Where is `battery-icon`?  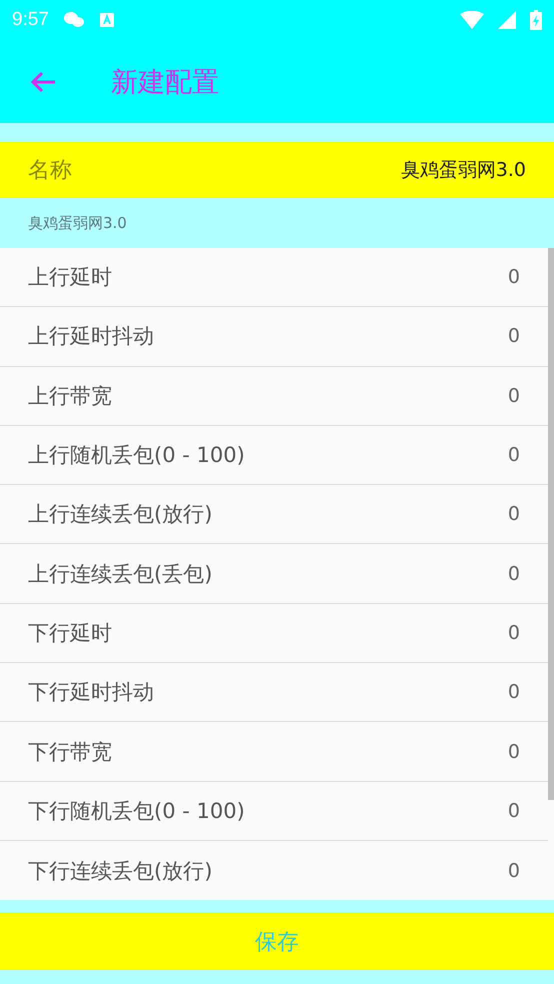
battery-icon is located at coordinates (536, 20).